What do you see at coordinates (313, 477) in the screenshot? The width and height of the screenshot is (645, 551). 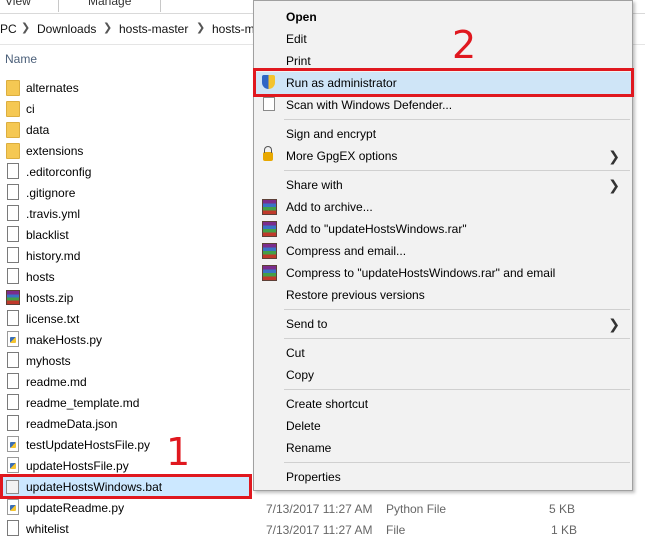 I see `menu-item-label: Properties` at bounding box center [313, 477].